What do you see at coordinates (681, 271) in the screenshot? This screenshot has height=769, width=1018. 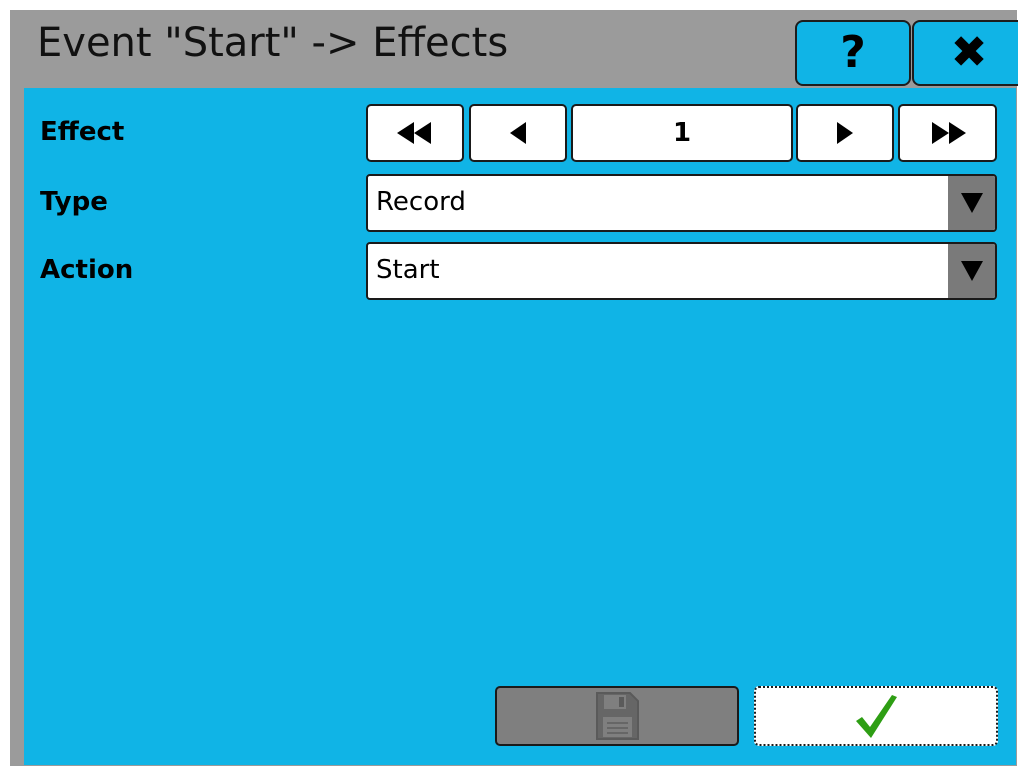 I see `action-dropdown: Start` at bounding box center [681, 271].